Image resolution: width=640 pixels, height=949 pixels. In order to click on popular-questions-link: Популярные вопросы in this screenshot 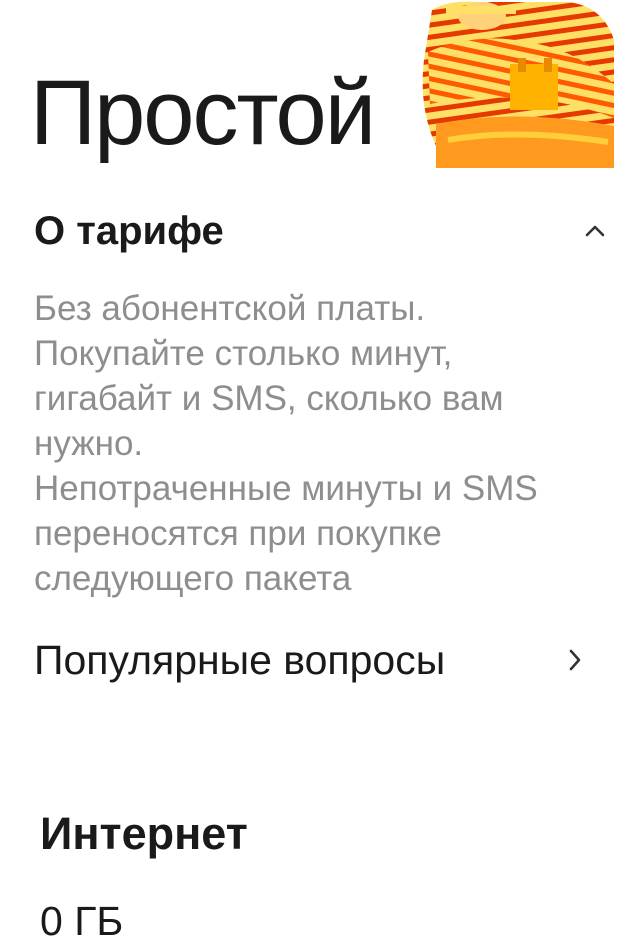, I will do `click(310, 660)`.